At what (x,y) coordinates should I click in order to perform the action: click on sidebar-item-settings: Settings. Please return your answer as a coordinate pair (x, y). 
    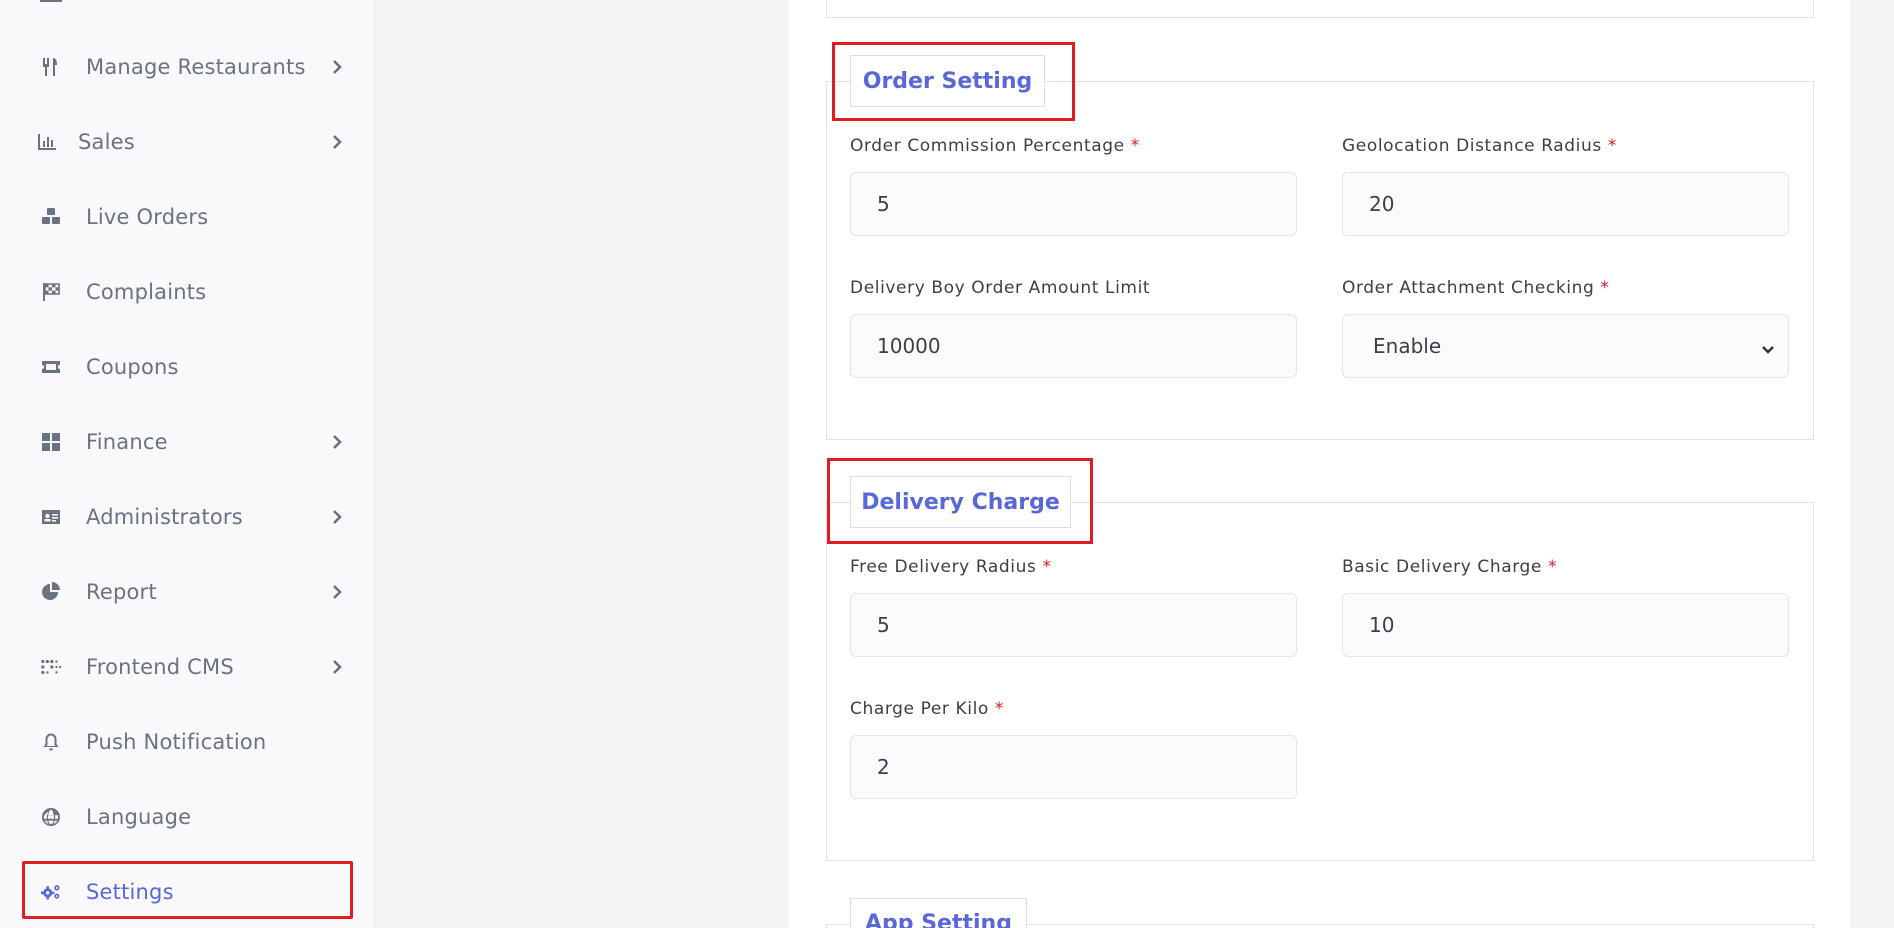
    Looking at the image, I should click on (187, 892).